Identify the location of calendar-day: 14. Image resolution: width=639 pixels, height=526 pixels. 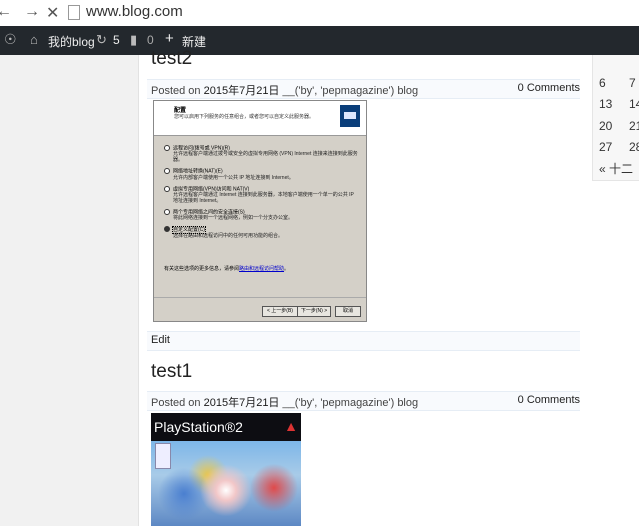
(634, 104).